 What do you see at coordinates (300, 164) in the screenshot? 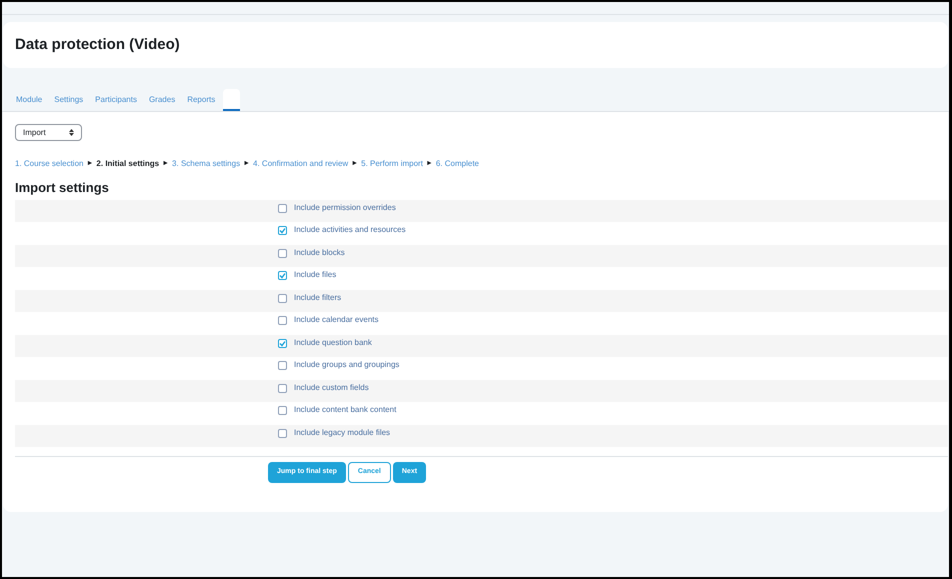
I see `step-label: 4. Confirmation and review` at bounding box center [300, 164].